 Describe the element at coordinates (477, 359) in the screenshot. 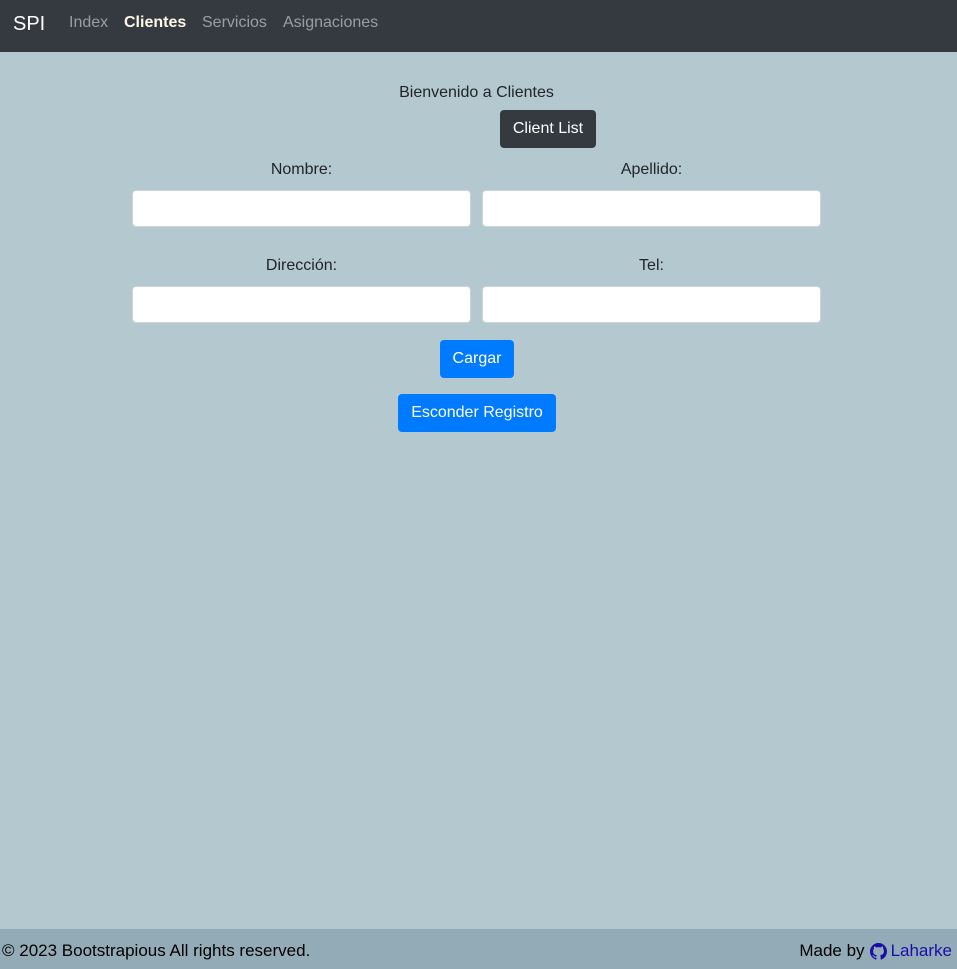

I see `cargar-button: Cargar` at that location.